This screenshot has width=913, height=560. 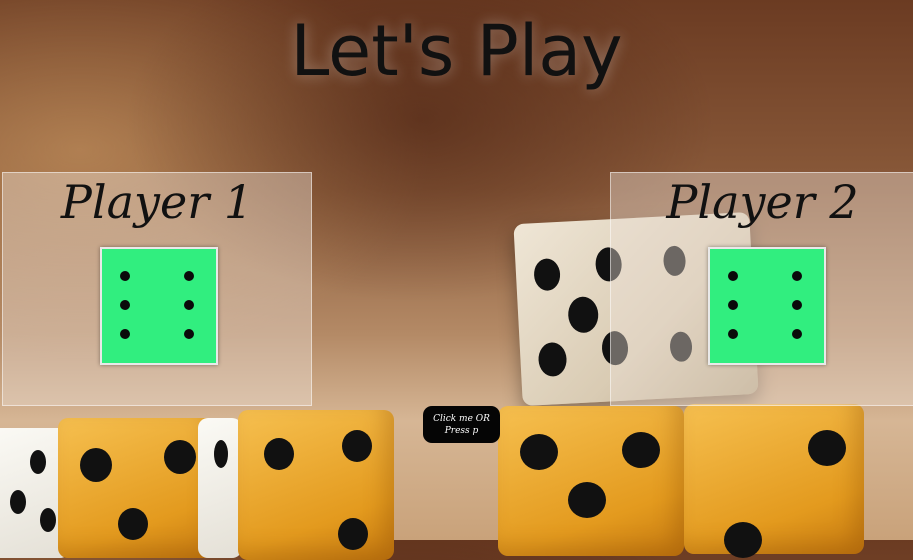 I want to click on page-title: Let's Play, so click(x=456, y=51).